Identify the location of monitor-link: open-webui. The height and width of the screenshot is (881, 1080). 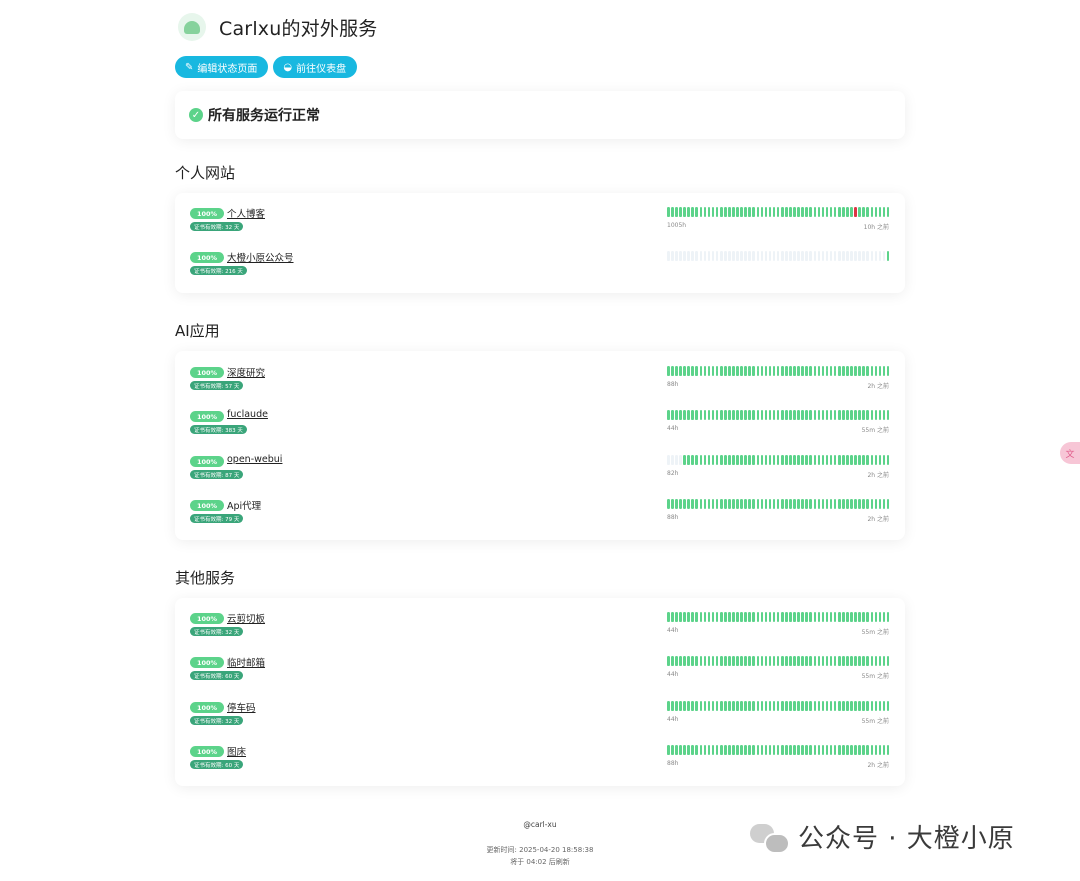
(254, 459).